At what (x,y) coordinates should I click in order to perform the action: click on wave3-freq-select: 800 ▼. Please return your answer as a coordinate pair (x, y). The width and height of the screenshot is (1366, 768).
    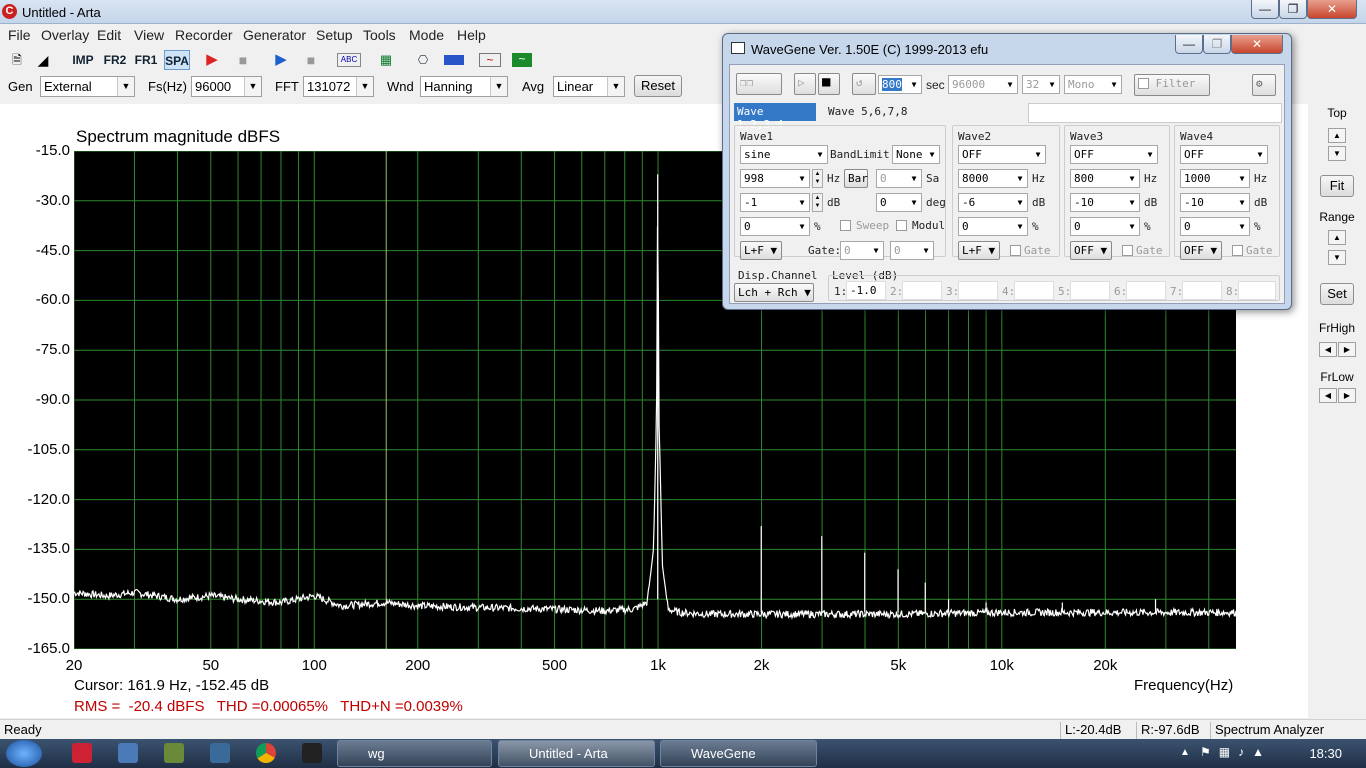
    Looking at the image, I should click on (1105, 178).